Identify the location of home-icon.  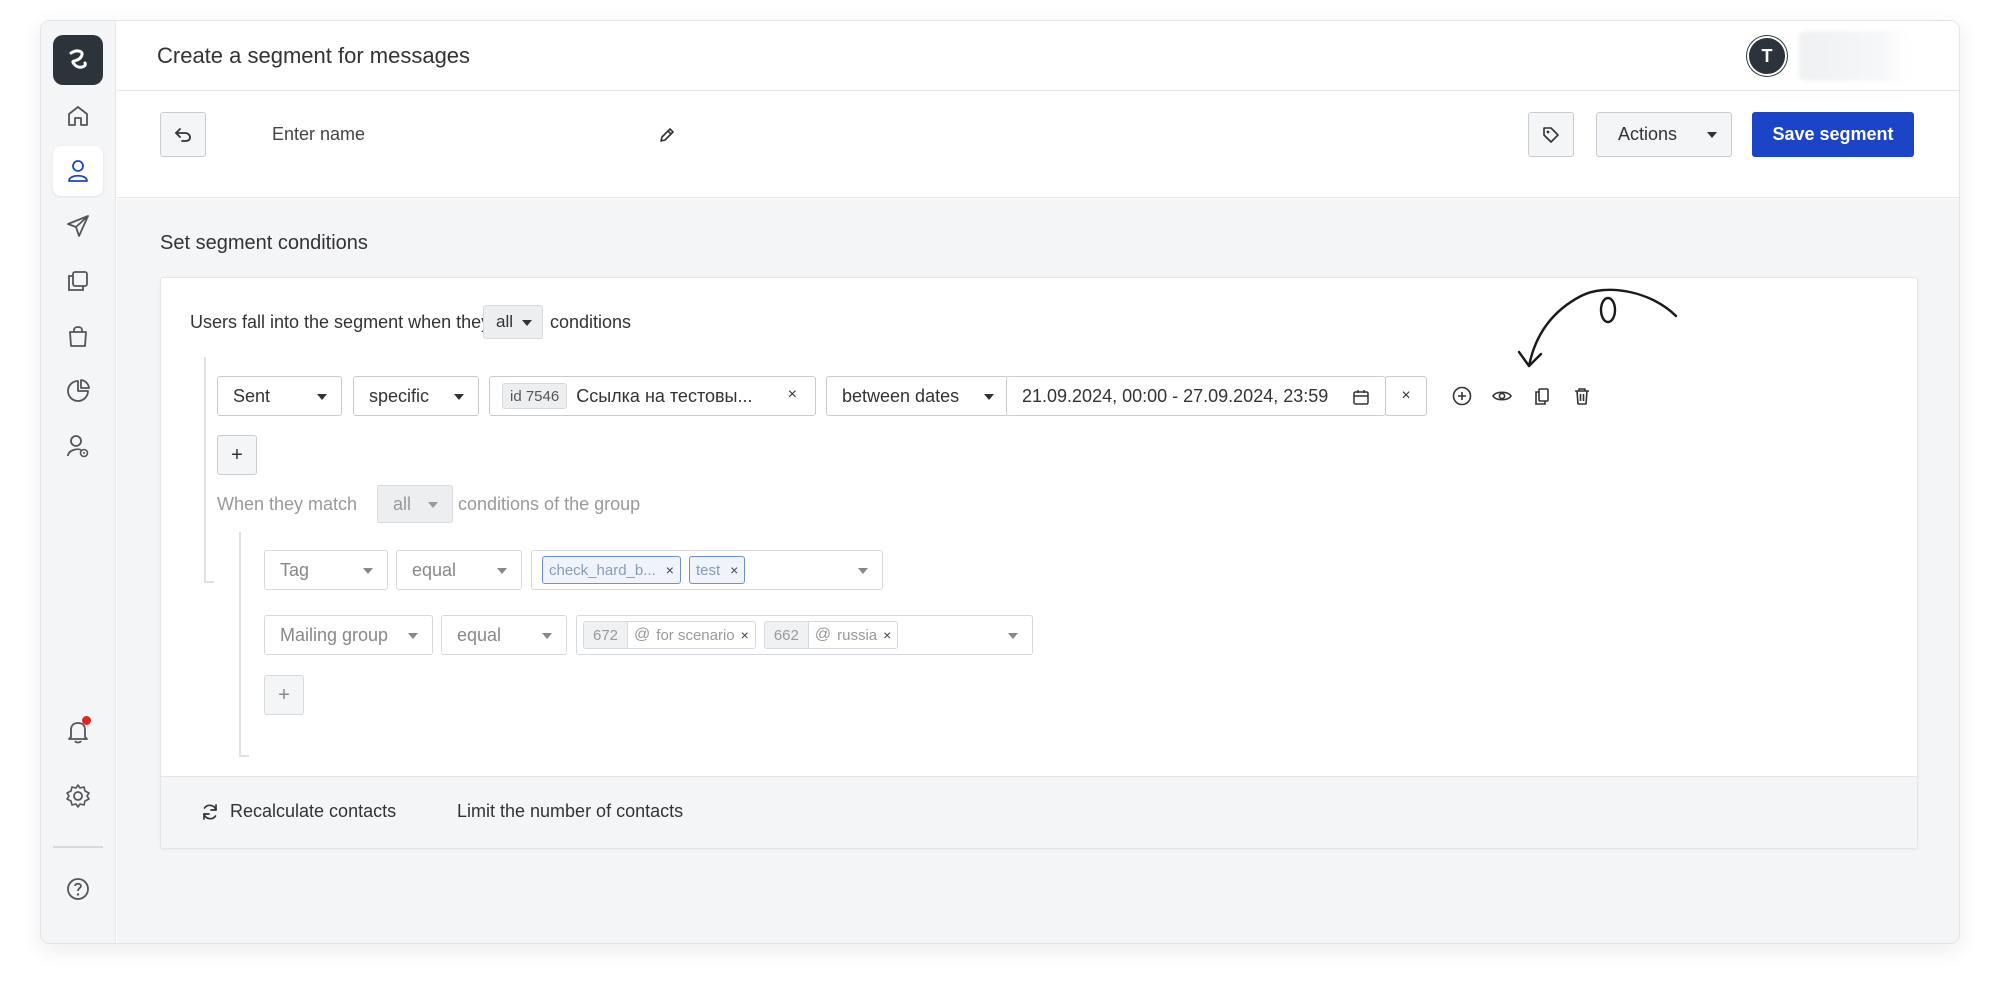
(78, 116).